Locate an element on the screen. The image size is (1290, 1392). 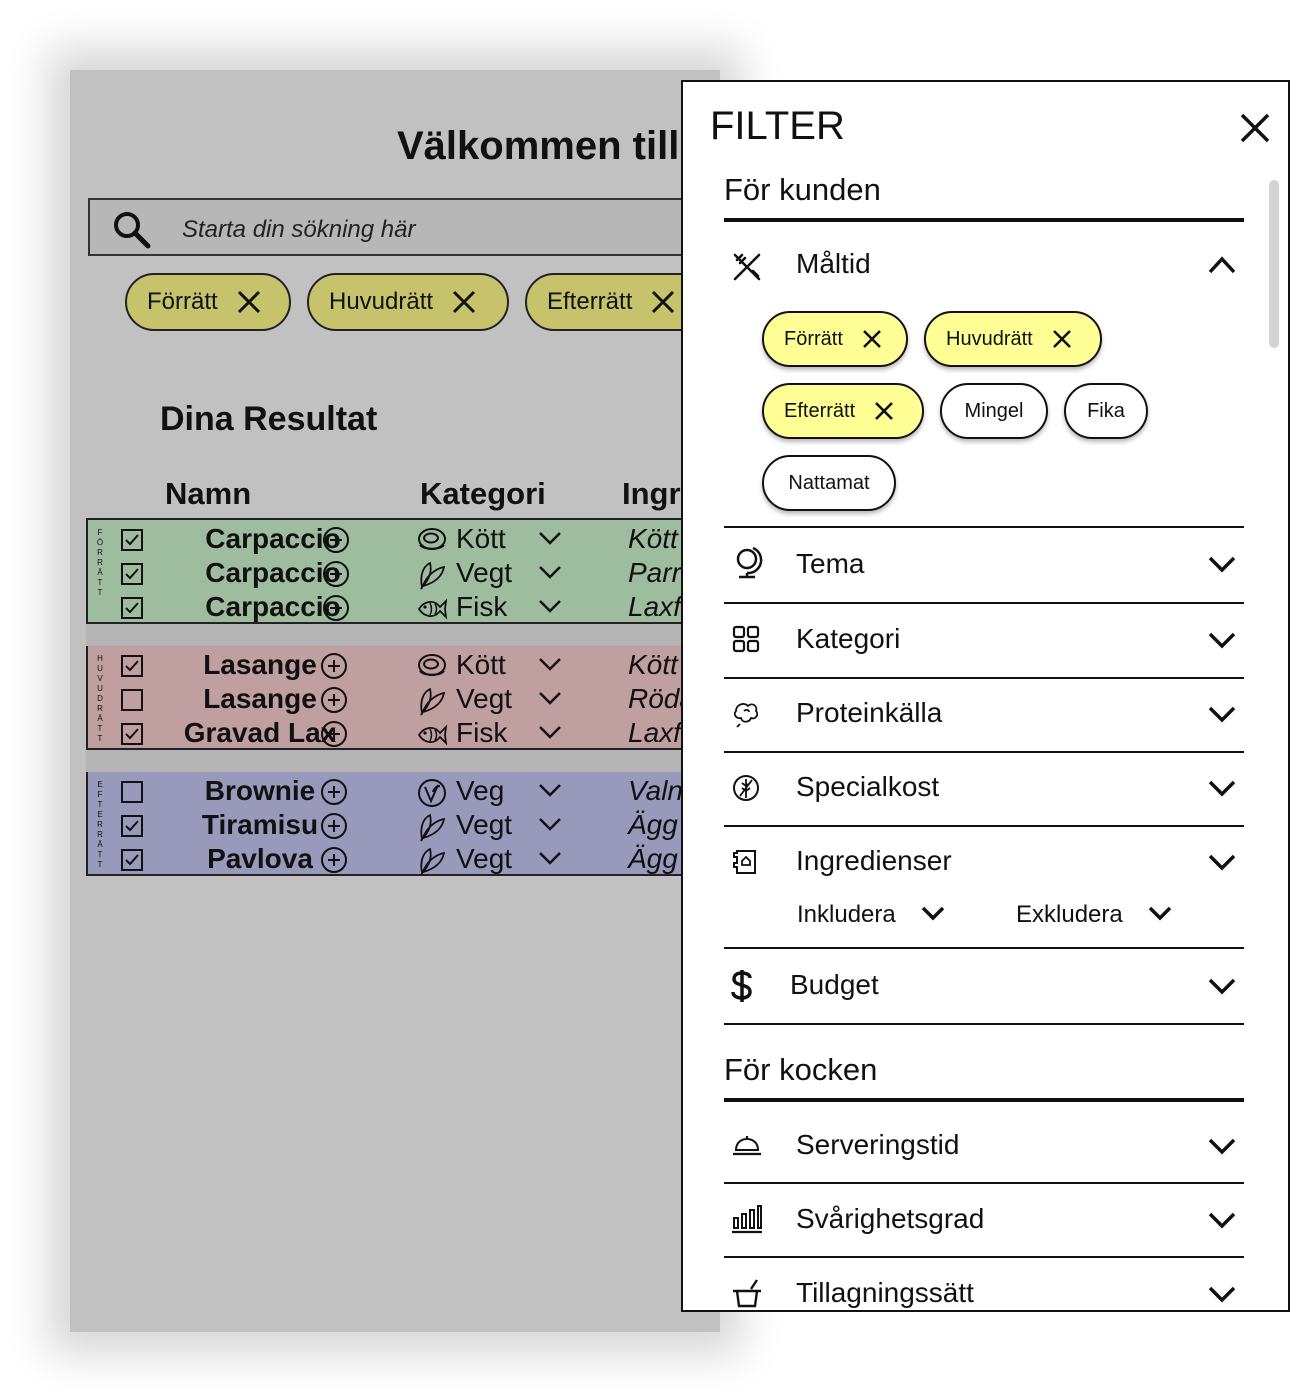
table-row: Carpaccio Kött Kött is located at coordinates (404, 539).